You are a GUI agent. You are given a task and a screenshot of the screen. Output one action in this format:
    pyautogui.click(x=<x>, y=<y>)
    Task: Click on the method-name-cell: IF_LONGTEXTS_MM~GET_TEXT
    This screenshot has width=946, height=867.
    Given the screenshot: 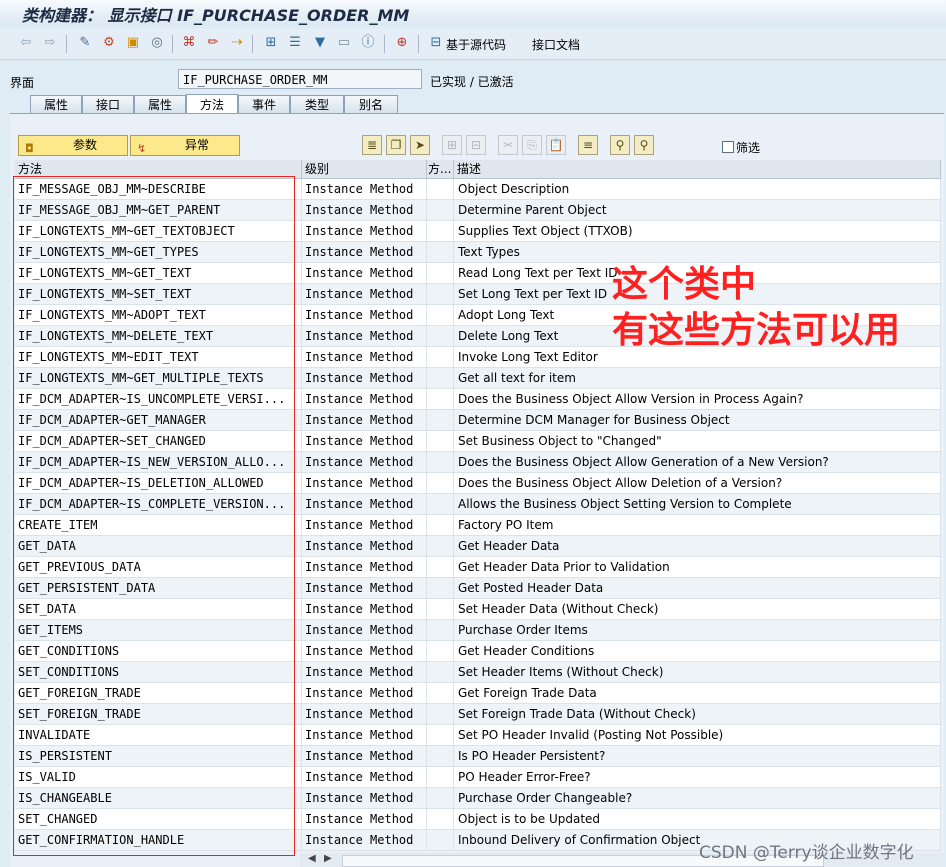 What is the action you would take?
    pyautogui.click(x=158, y=273)
    